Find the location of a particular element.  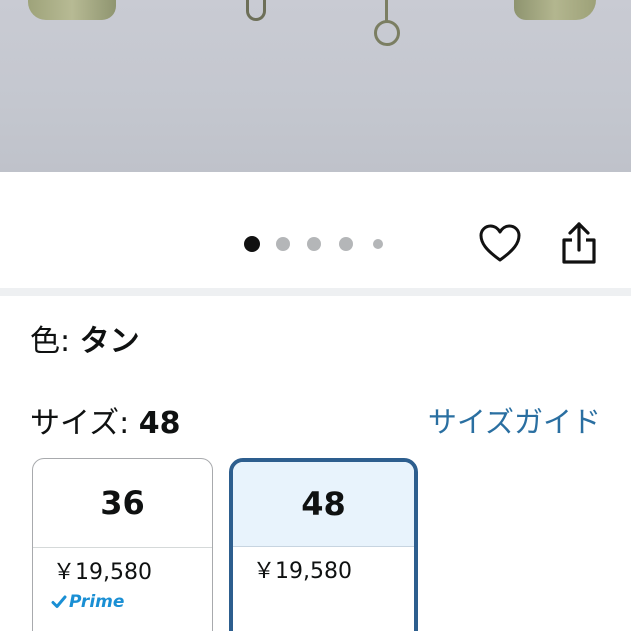

size-option-36: 36 ￥19,580 Prime is located at coordinates (122, 544).